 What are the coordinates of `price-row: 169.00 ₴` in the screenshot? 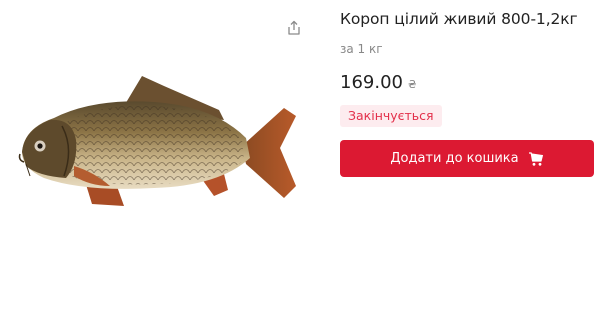 It's located at (378, 82).